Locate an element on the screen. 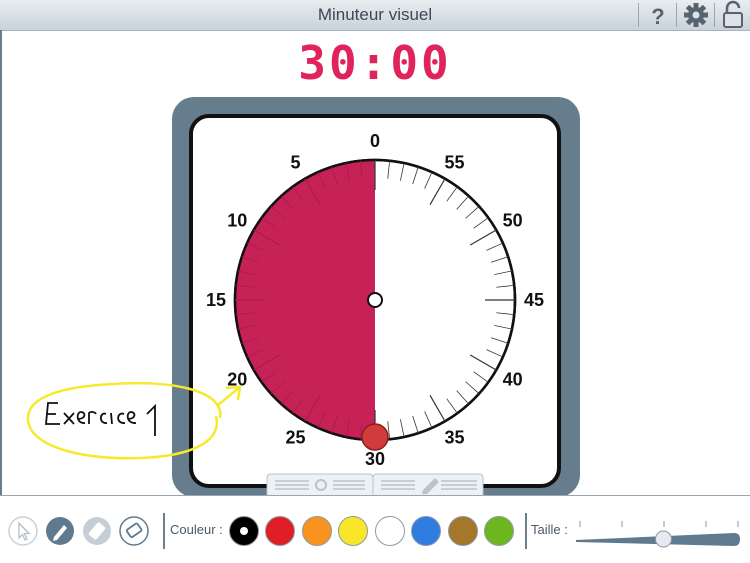 This screenshot has height=563, width=750. size-label: Taille : is located at coordinates (549, 529).